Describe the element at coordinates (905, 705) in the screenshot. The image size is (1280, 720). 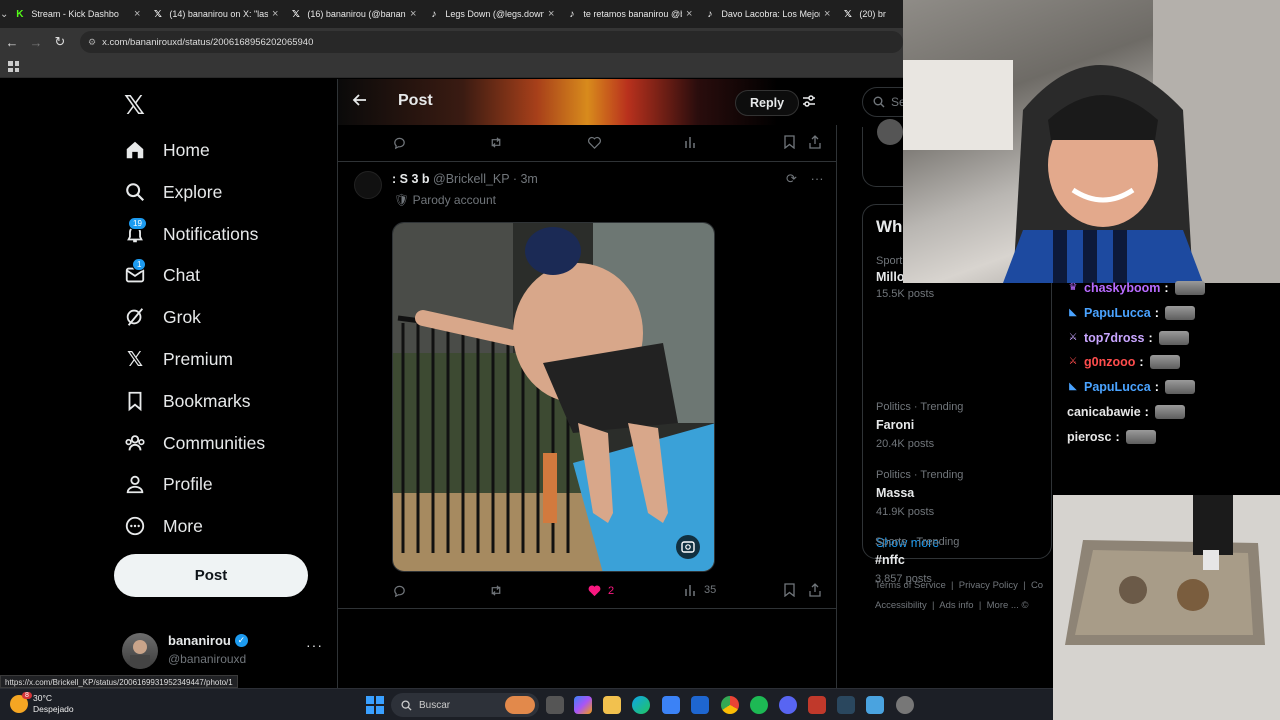
I see `settings-gear-icon` at that location.